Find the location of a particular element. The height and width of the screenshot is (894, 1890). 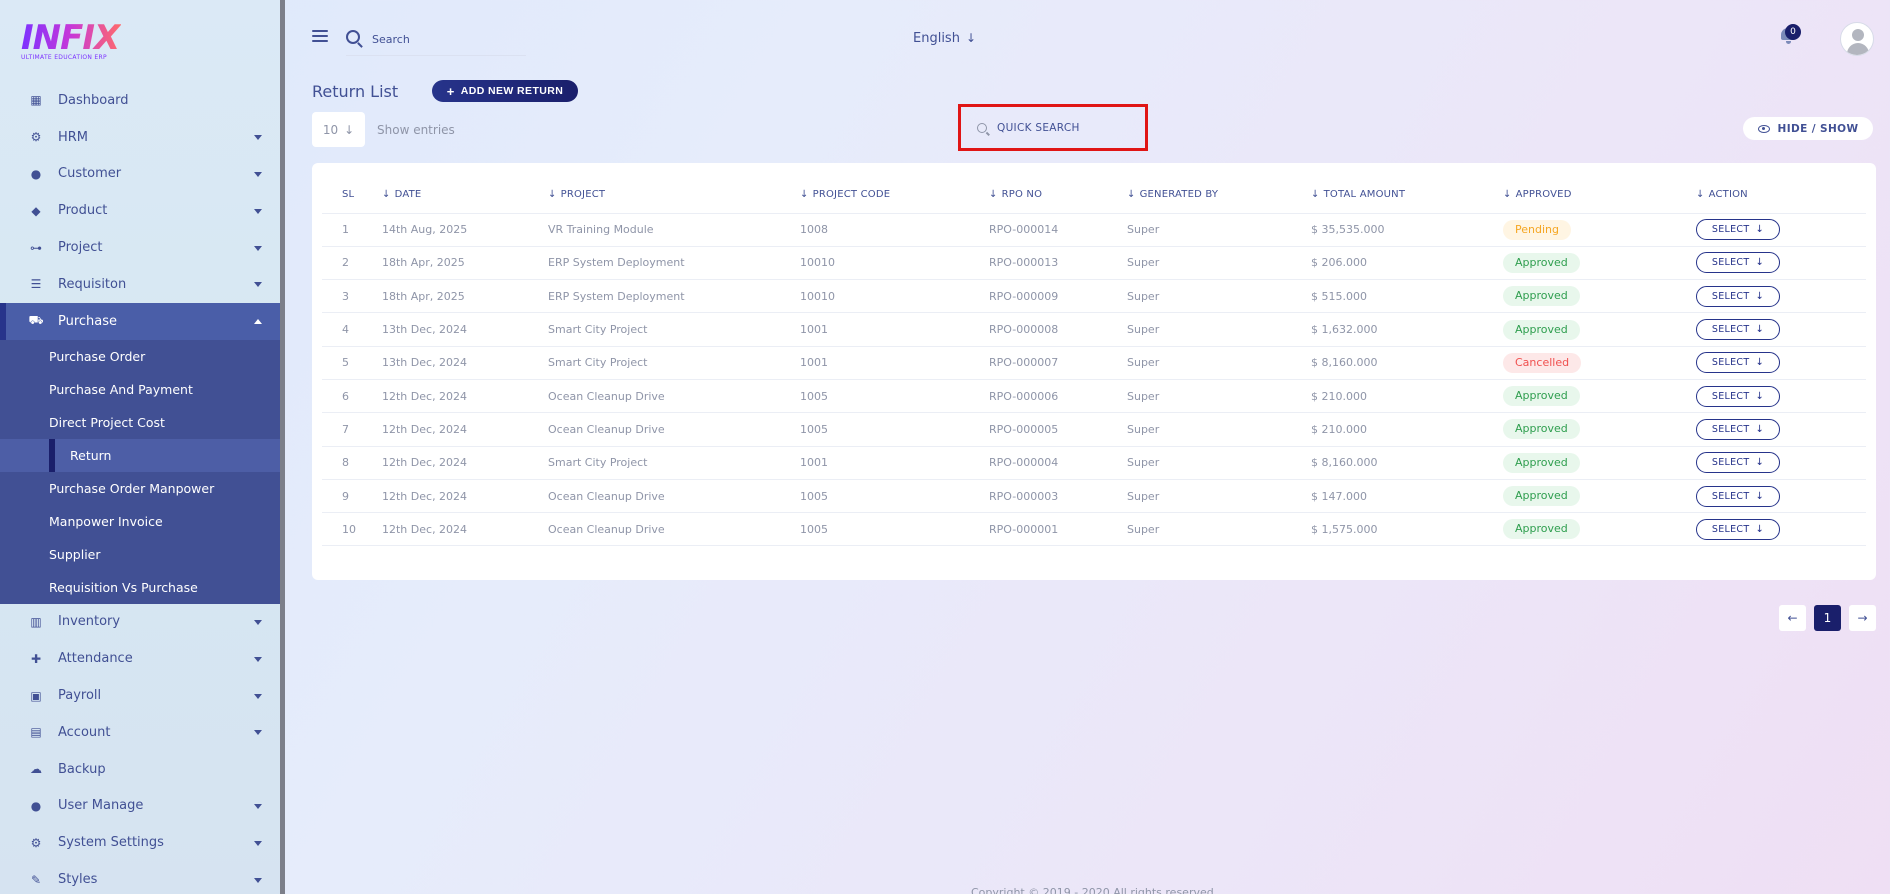

sidebar-item-account: ▤ Account is located at coordinates (140, 732).